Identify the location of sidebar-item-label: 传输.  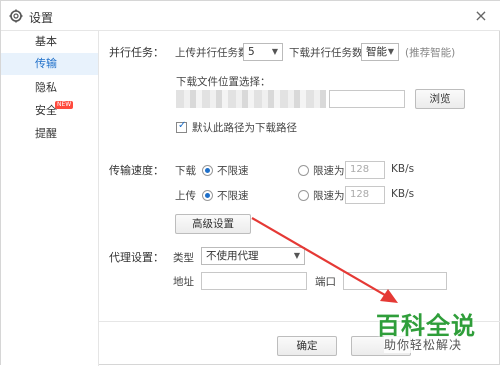
(46, 63).